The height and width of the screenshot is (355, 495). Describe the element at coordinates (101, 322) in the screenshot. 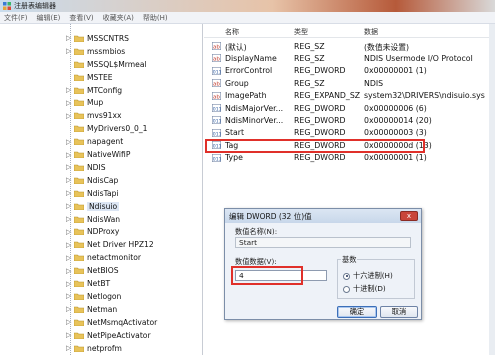

I see `tree-item: ▷ NetMsmqActivator` at that location.